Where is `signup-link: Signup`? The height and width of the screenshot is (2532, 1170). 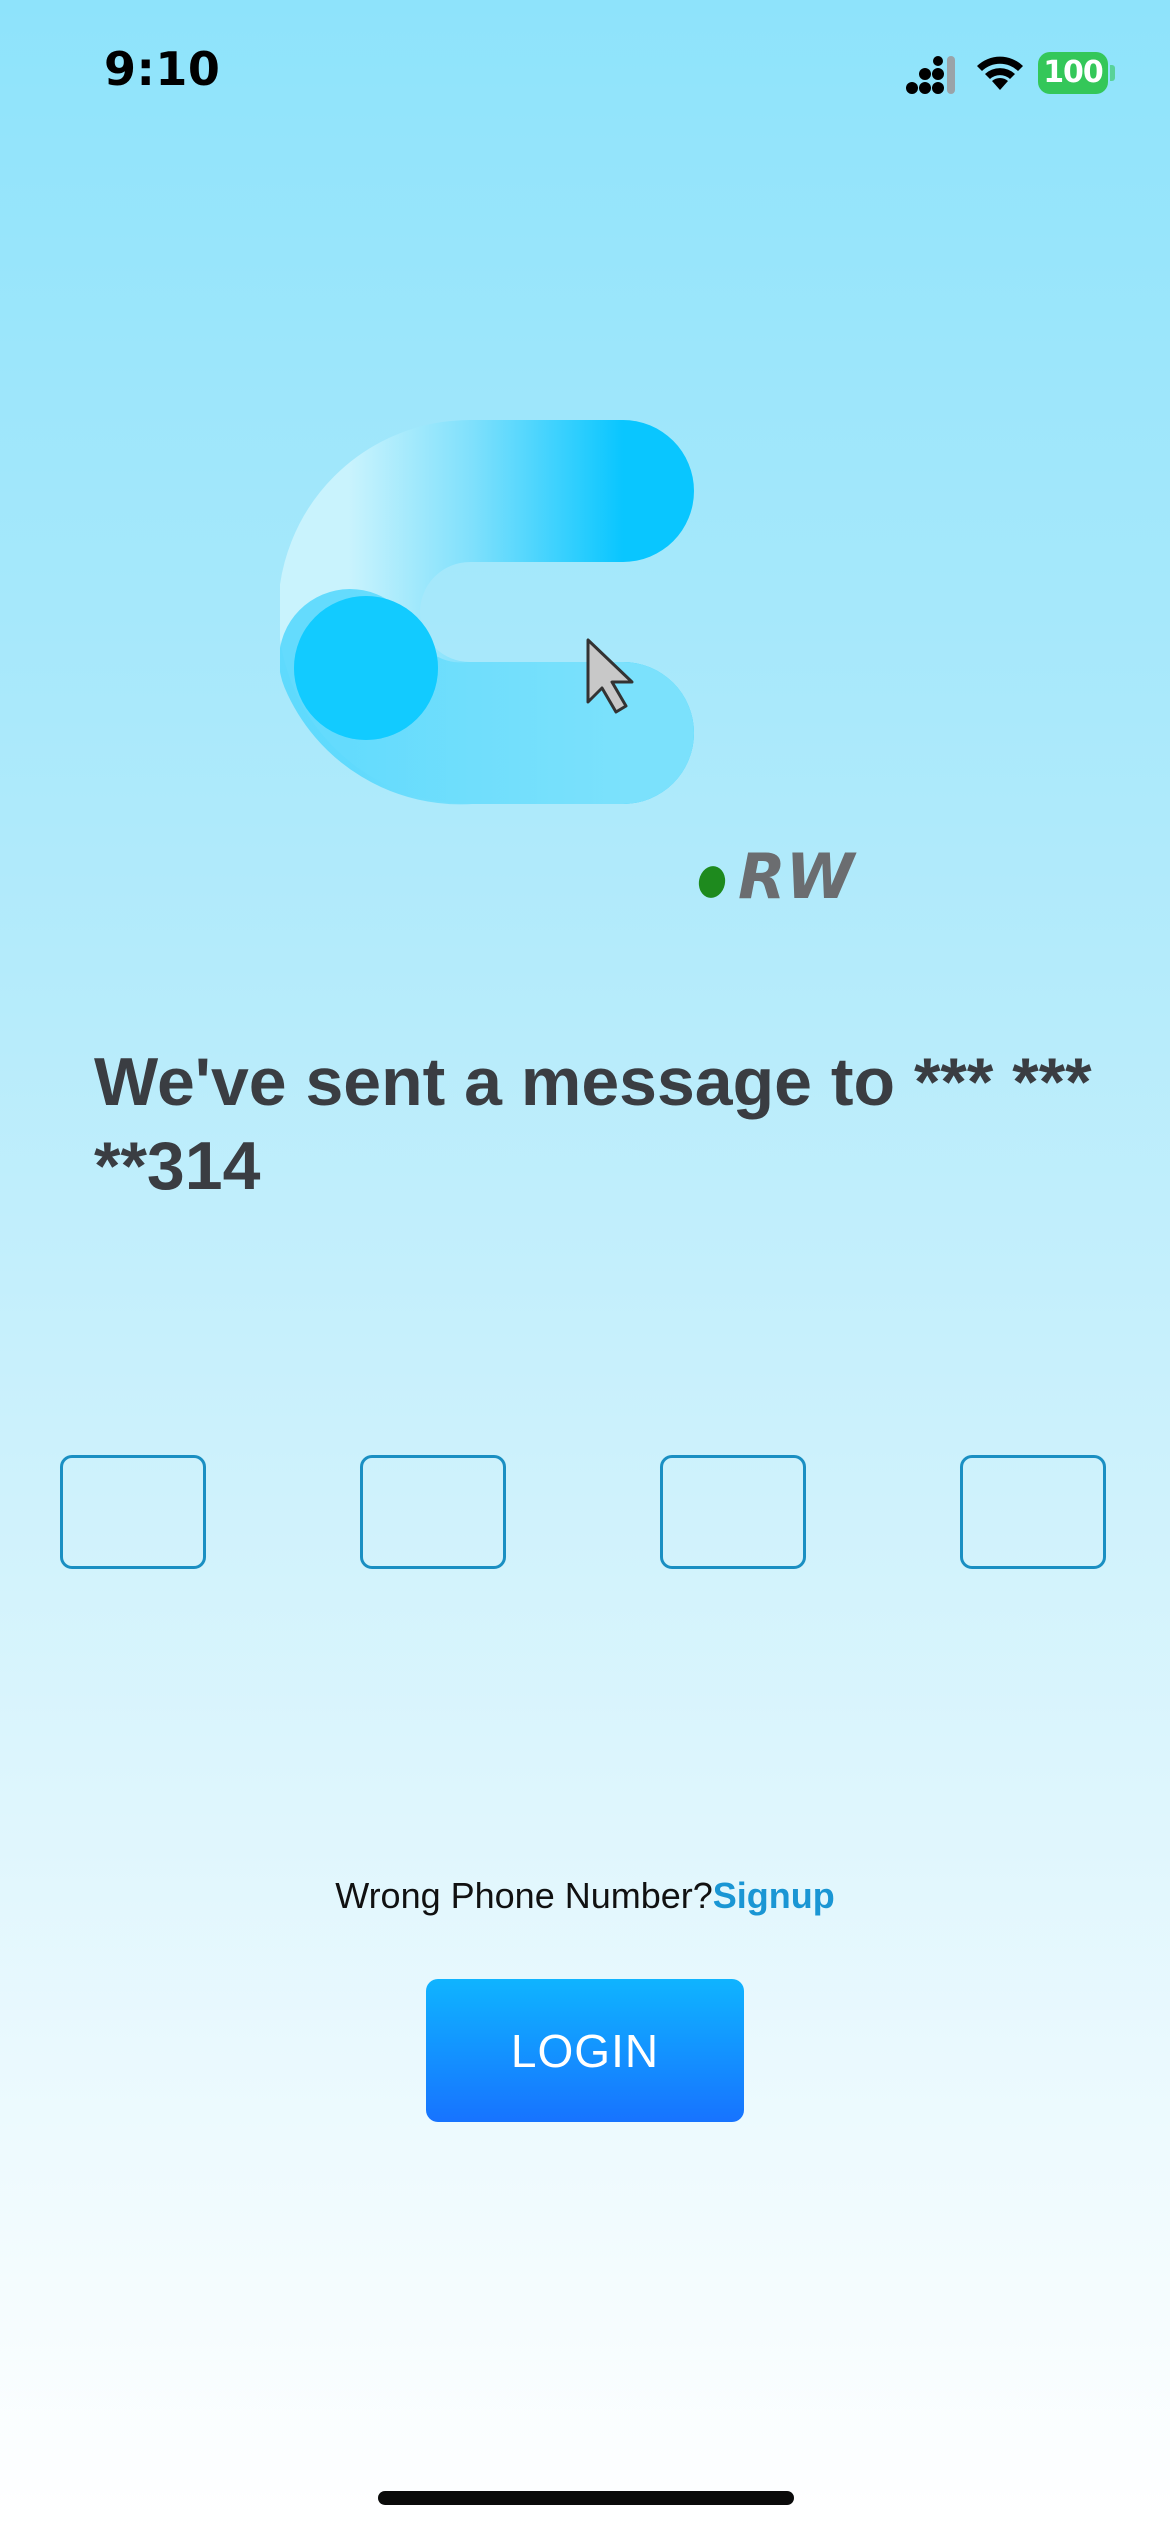
signup-link: Signup is located at coordinates (774, 1895).